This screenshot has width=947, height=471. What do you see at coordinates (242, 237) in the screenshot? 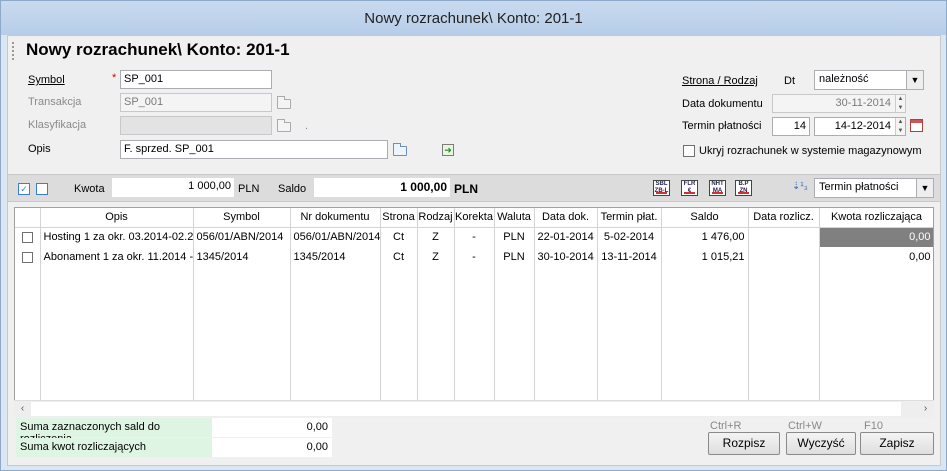
I see `cell-symbol: 056/01/ABN/2014` at bounding box center [242, 237].